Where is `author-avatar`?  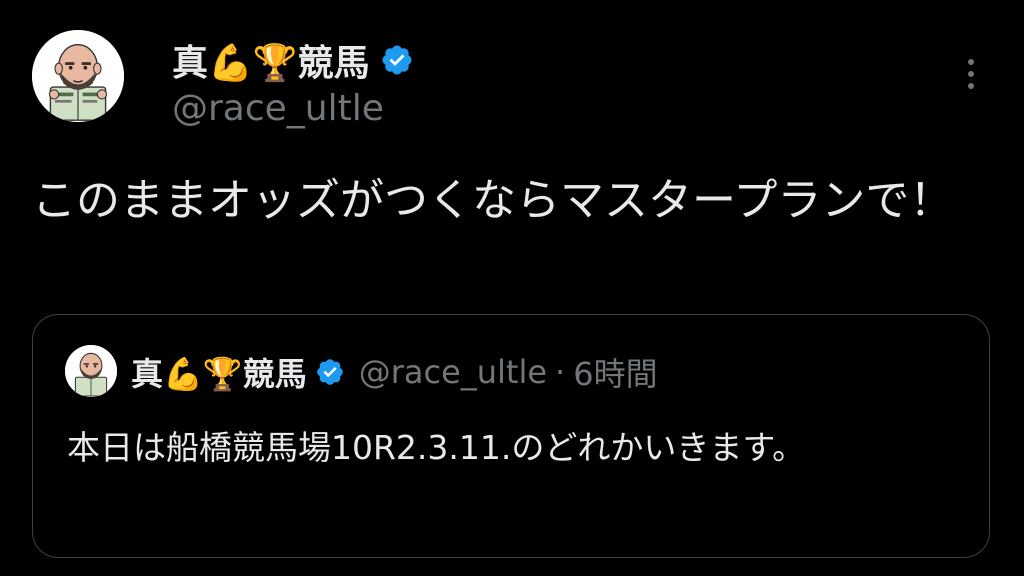
author-avatar is located at coordinates (78, 76).